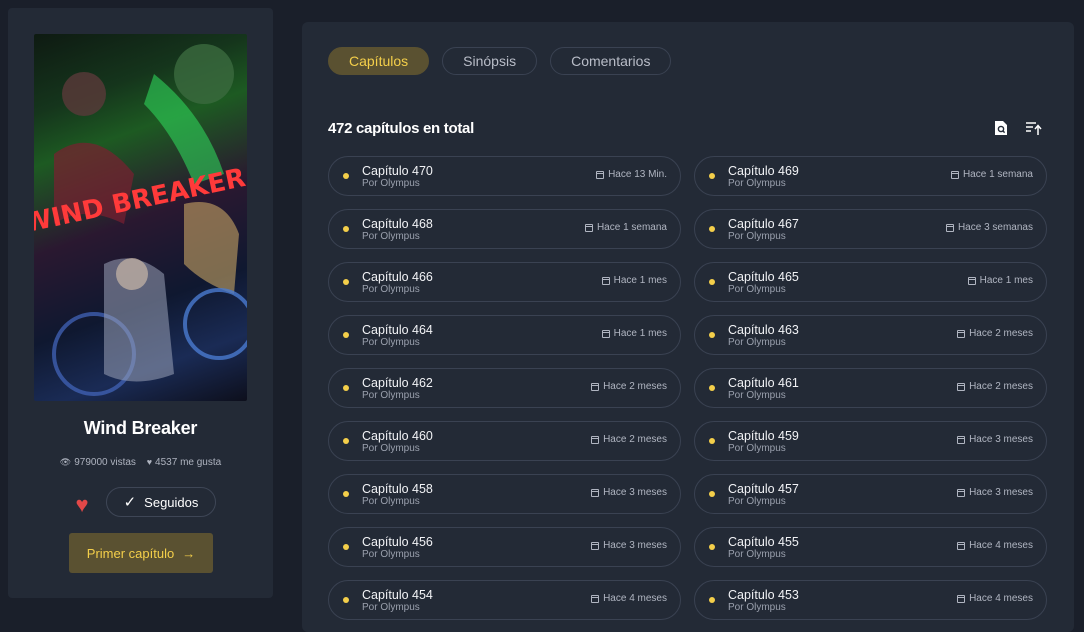 Image resolution: width=1084 pixels, height=632 pixels. Describe the element at coordinates (870, 176) in the screenshot. I see `chapter-item: Capítulo 469 Por Olympus Hace 1 semana` at that location.